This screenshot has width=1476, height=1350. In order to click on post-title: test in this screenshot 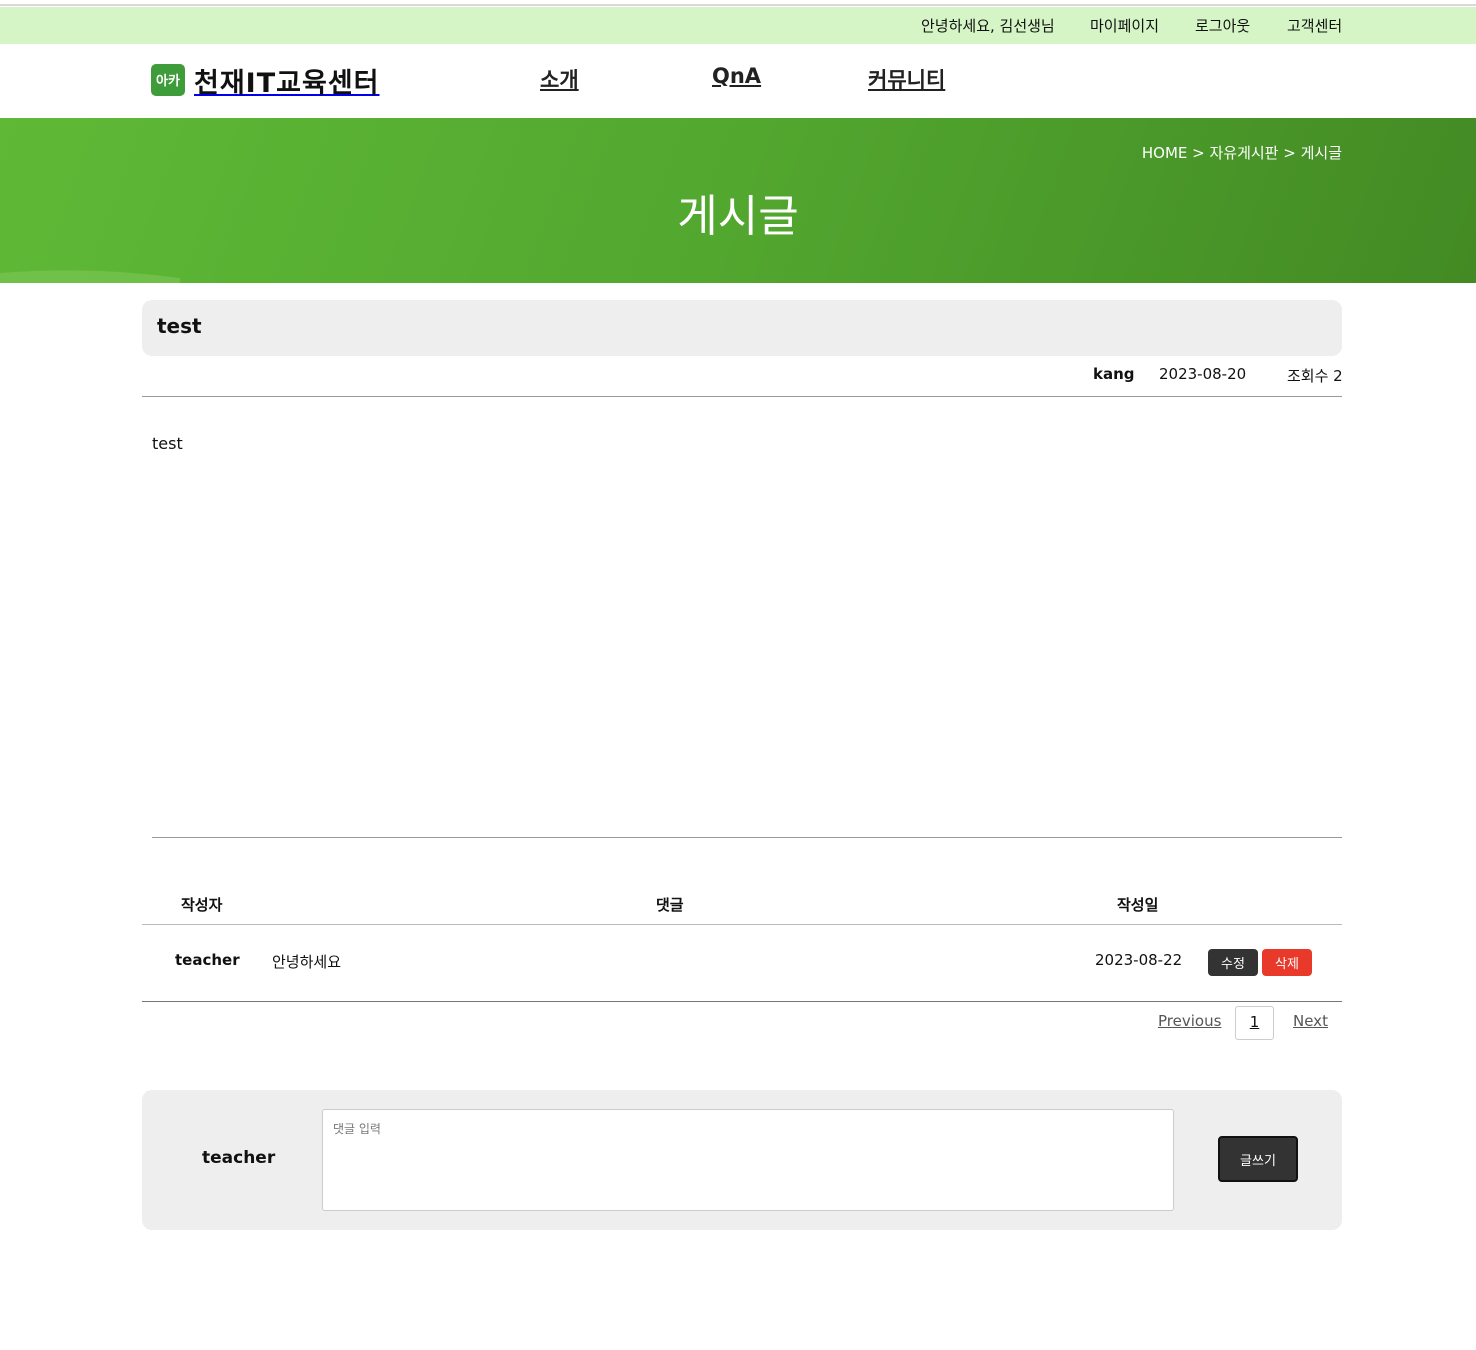, I will do `click(179, 326)`.